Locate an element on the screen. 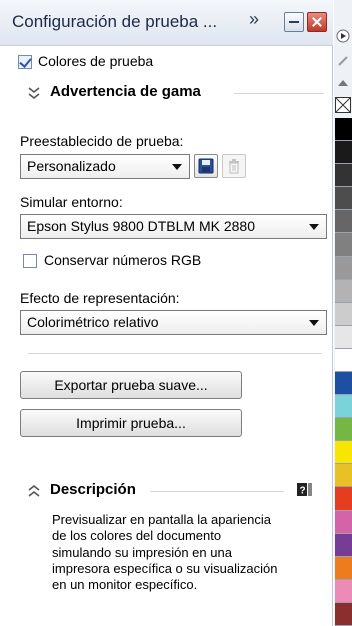  environment-value: Epson Stylus 9800 DTBLM MK 2880 is located at coordinates (141, 226).